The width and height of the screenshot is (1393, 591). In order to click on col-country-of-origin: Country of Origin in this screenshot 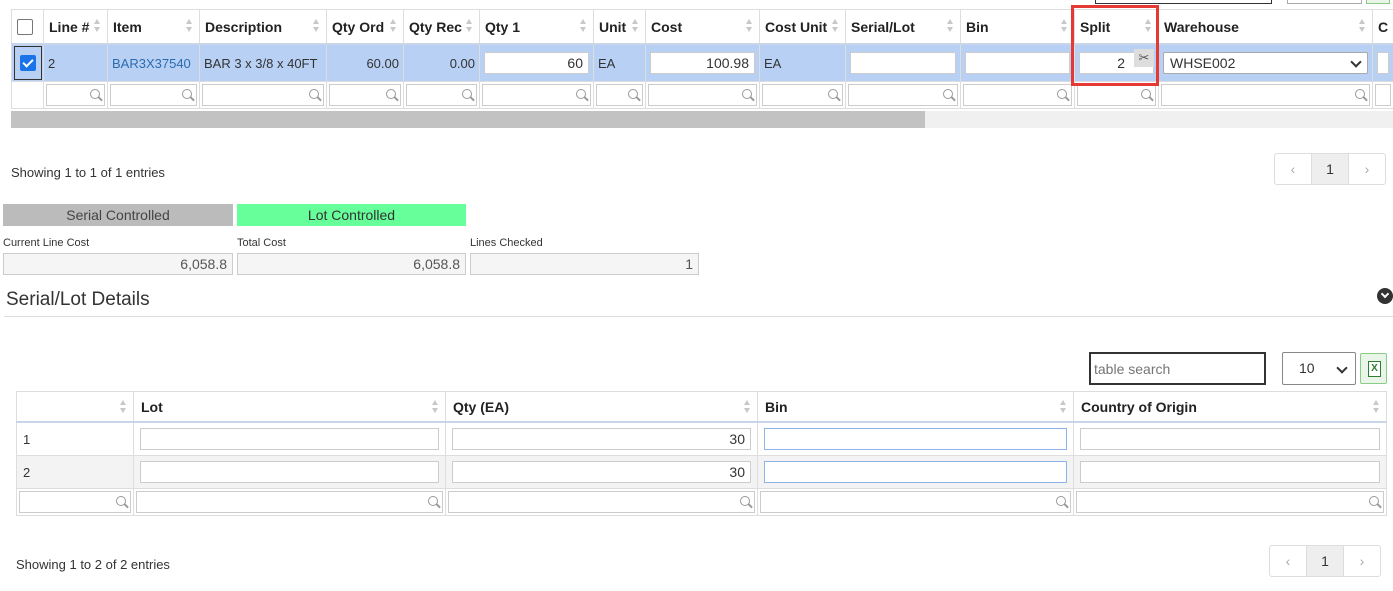, I will do `click(1230, 407)`.